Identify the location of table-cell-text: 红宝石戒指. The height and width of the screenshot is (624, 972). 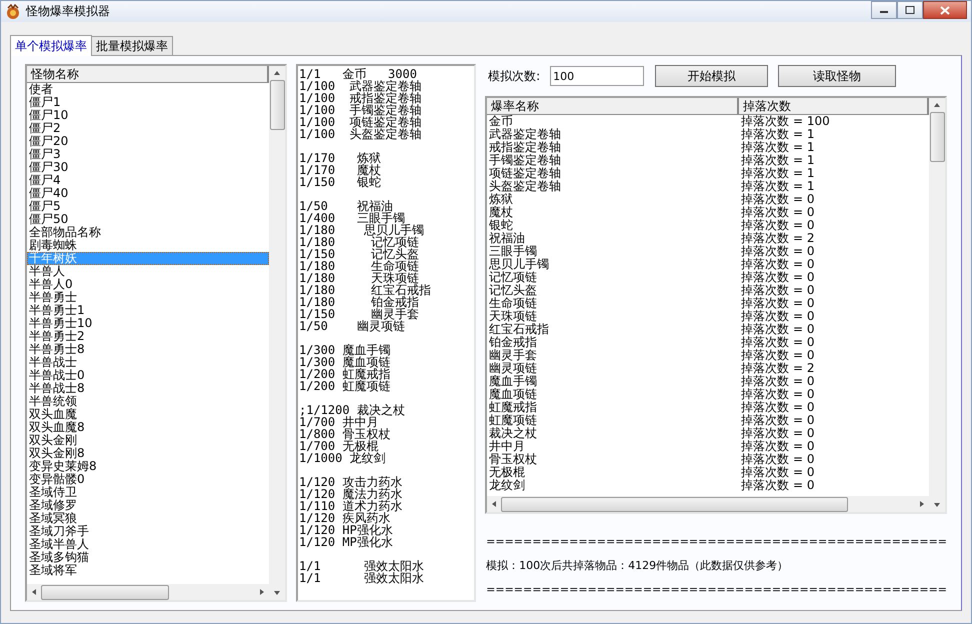
(519, 329).